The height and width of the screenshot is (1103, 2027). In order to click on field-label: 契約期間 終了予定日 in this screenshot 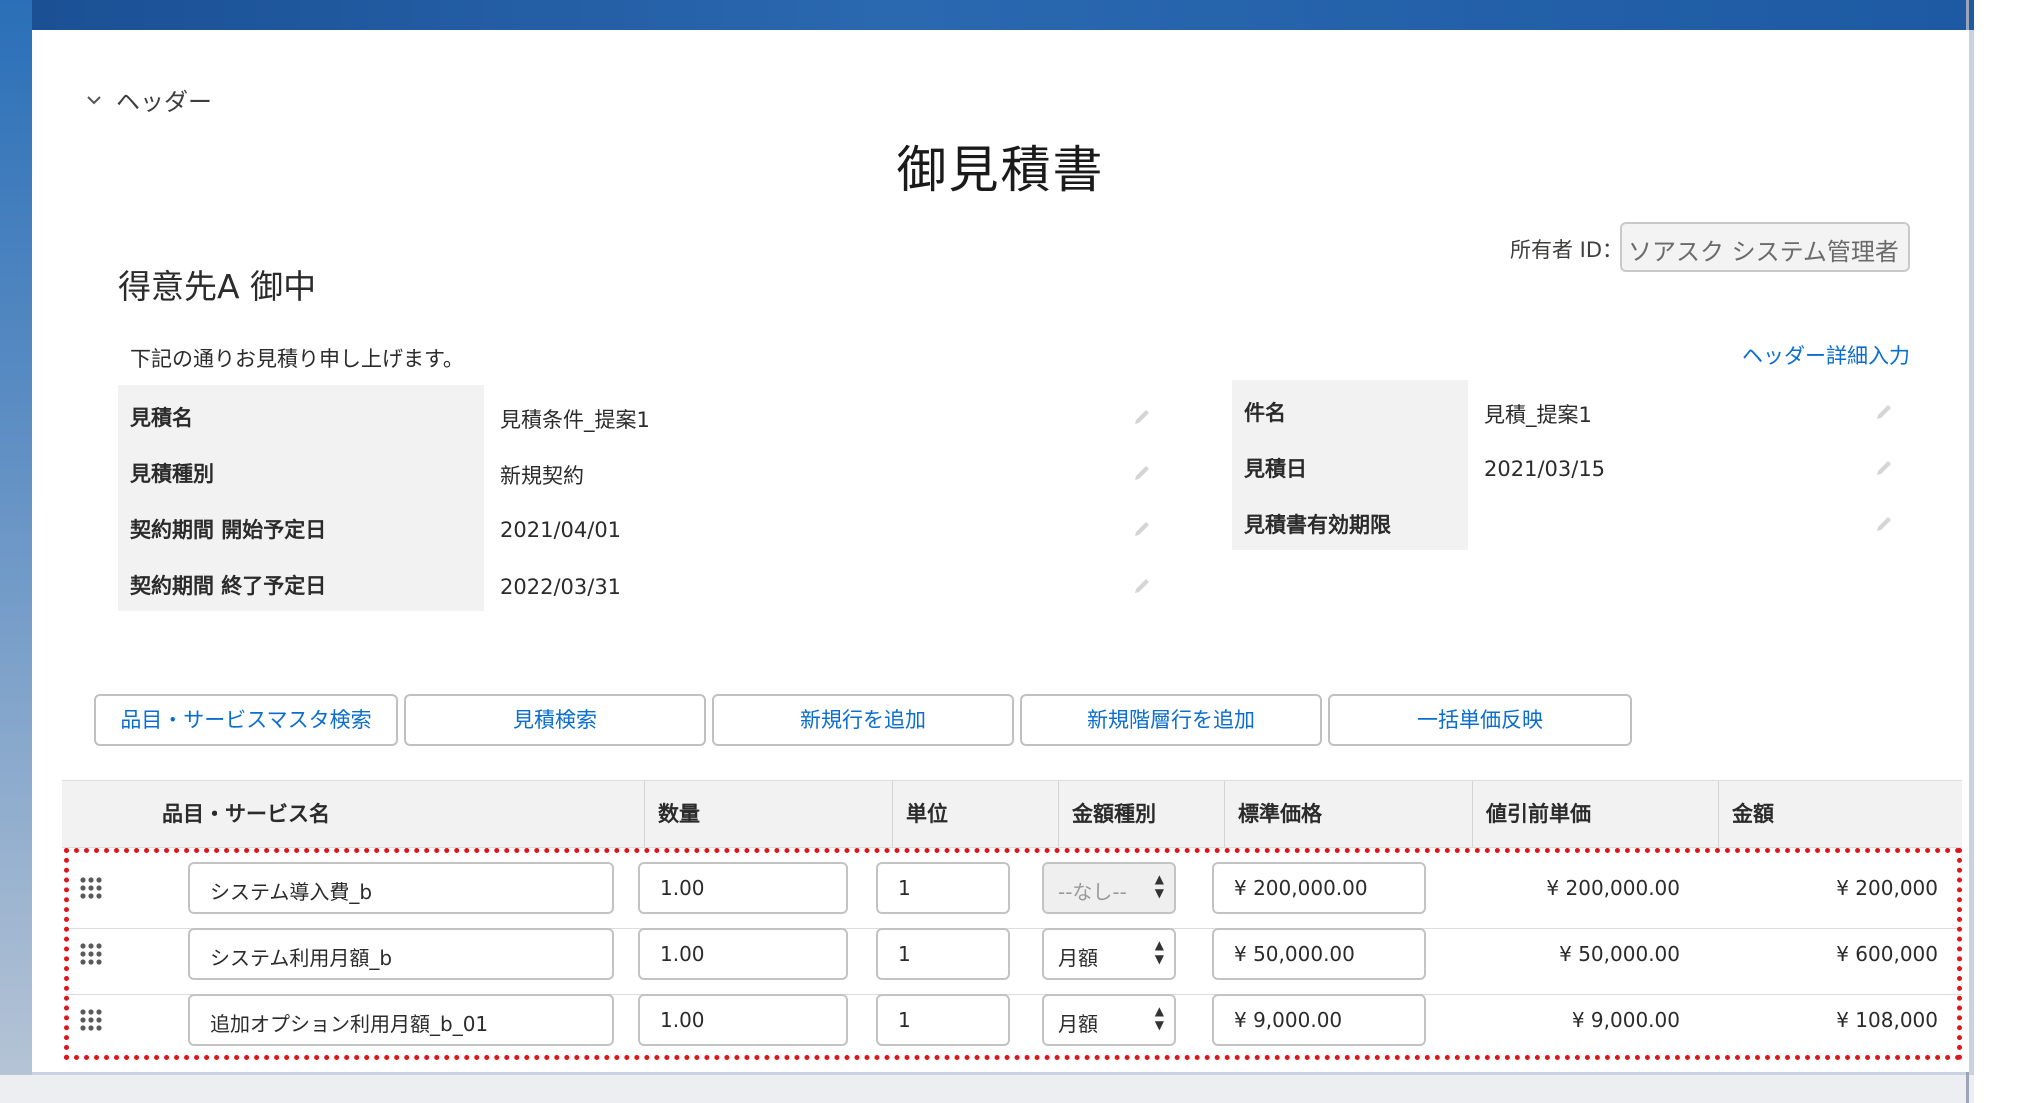, I will do `click(228, 586)`.